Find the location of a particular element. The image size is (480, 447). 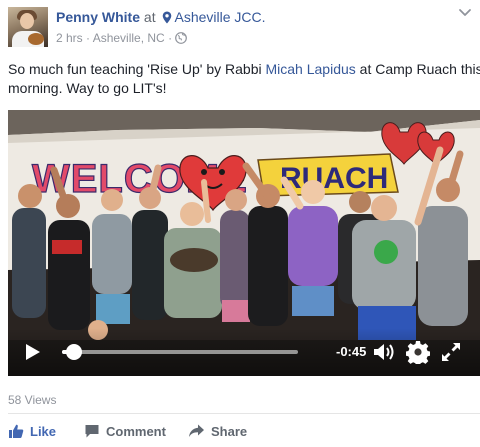

post-text-line-2: morning. Way to go LIT's! is located at coordinates (87, 88).